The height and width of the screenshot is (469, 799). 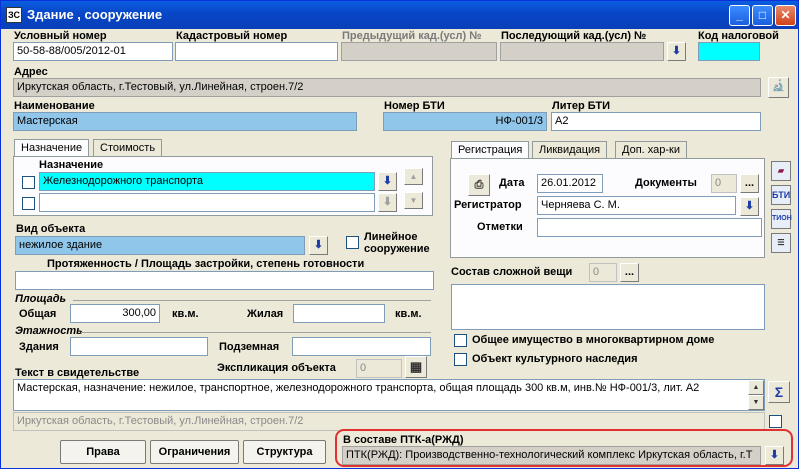 I want to click on purpose-label: Назначение, so click(x=71, y=165).